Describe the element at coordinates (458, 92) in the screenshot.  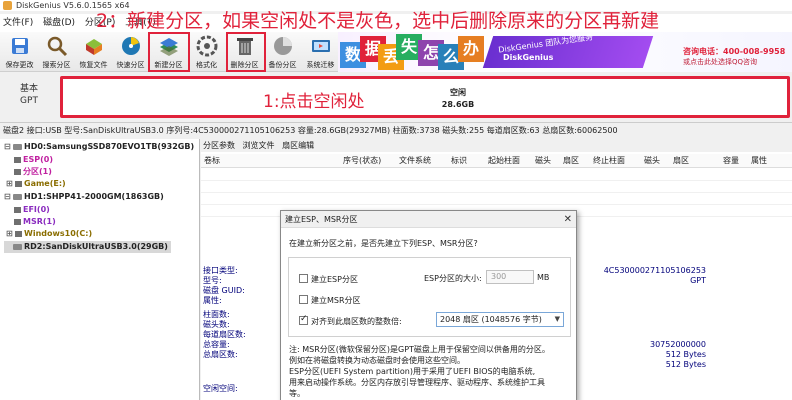
I see `free-space-name: 空闲` at that location.